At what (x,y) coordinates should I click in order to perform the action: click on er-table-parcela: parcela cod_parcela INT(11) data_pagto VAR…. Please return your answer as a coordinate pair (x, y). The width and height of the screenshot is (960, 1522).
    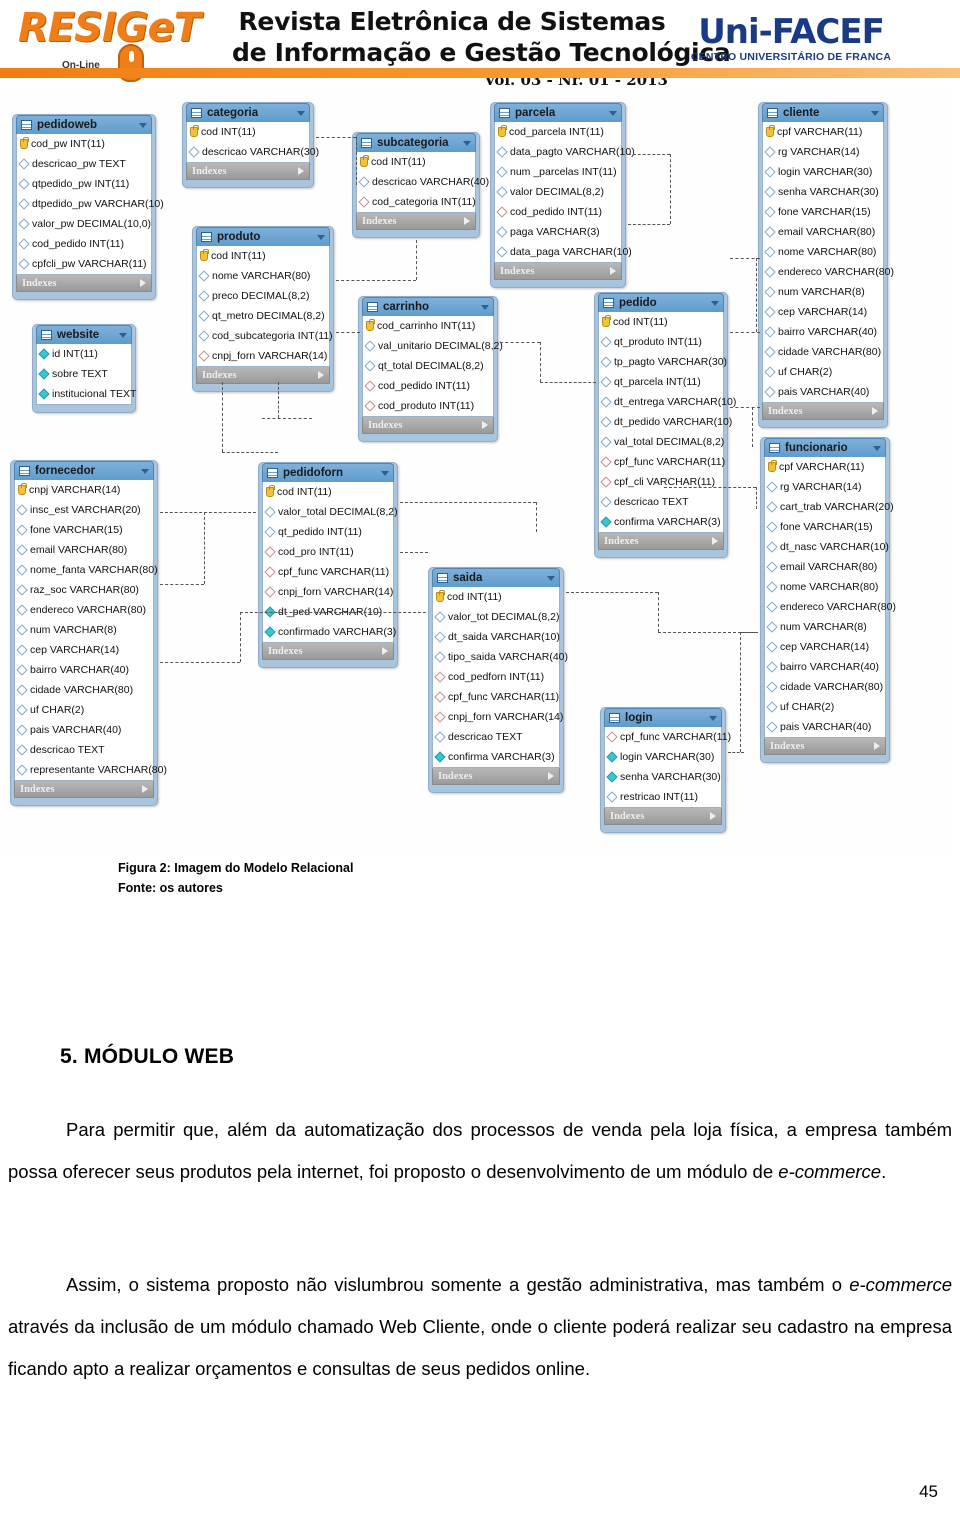
    Looking at the image, I should click on (562, 195).